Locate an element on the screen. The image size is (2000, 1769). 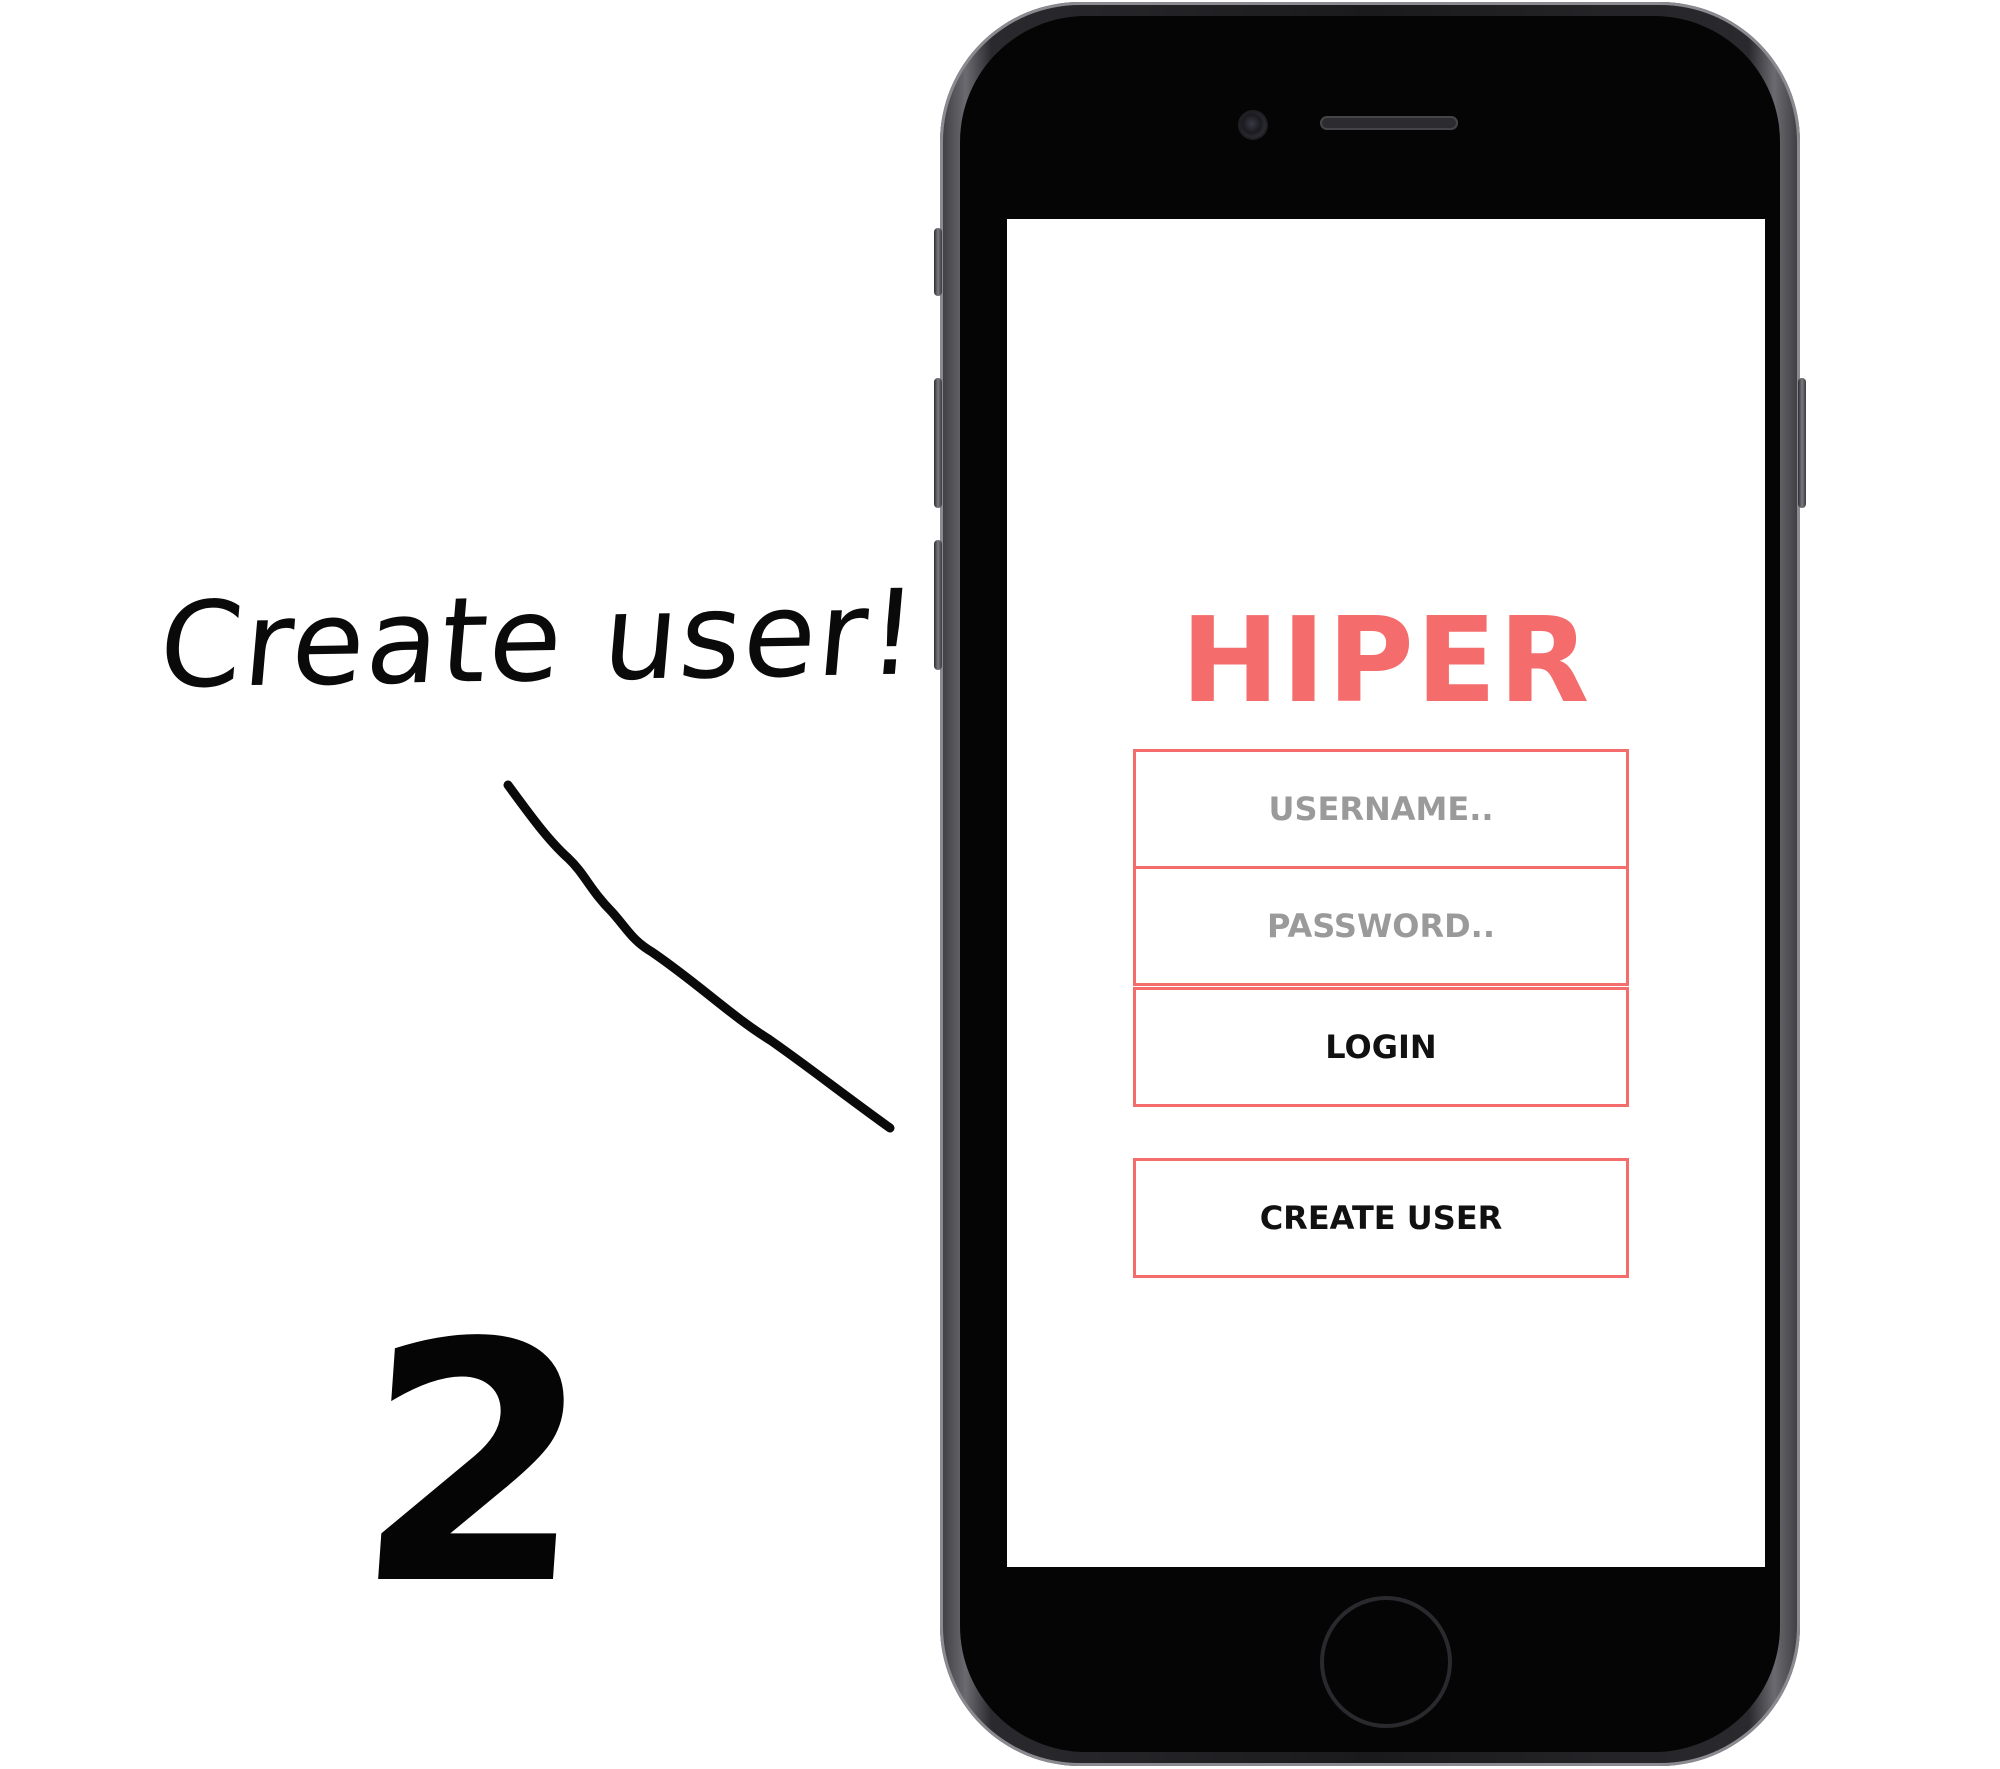
volume-up-button is located at coordinates (938, 443).